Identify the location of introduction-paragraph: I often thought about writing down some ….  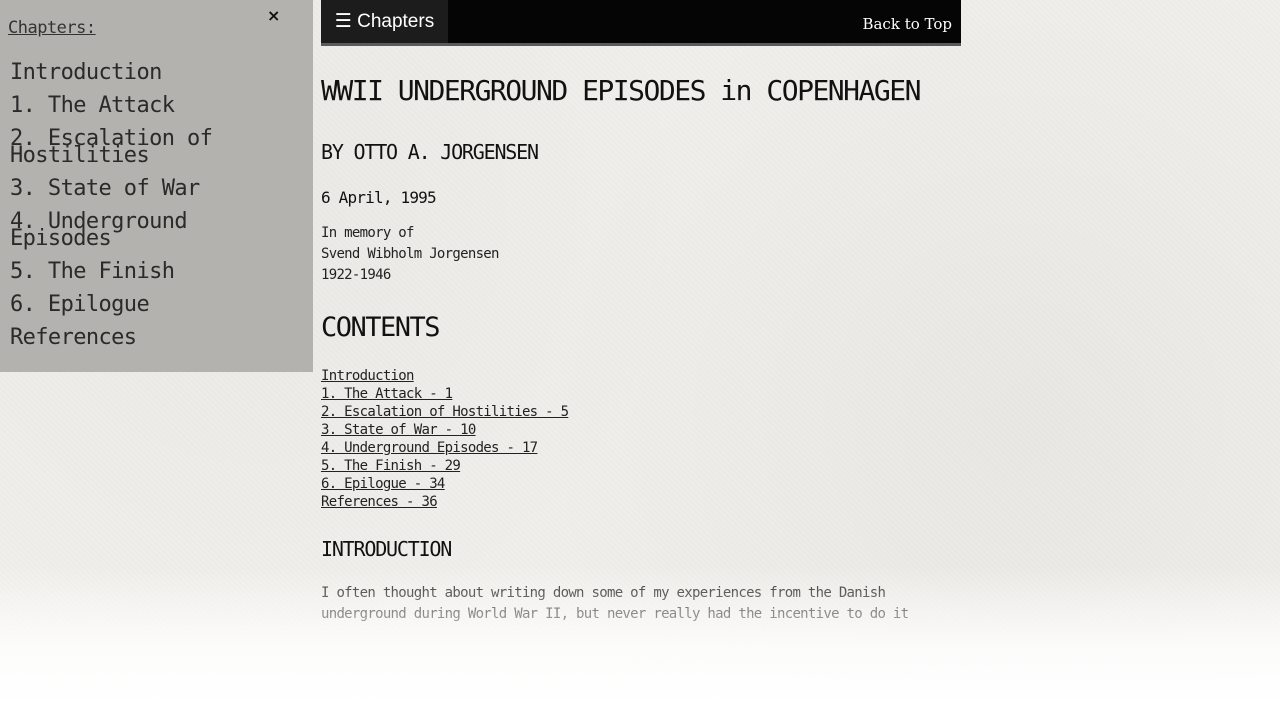
(615, 603).